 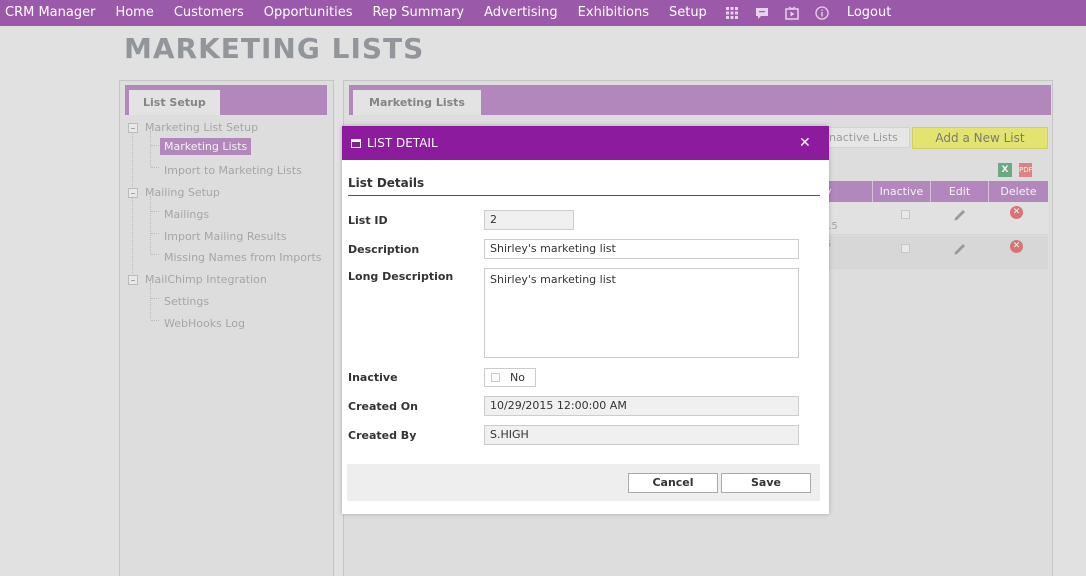 I want to click on nav-advertising: Advertising, so click(x=521, y=13).